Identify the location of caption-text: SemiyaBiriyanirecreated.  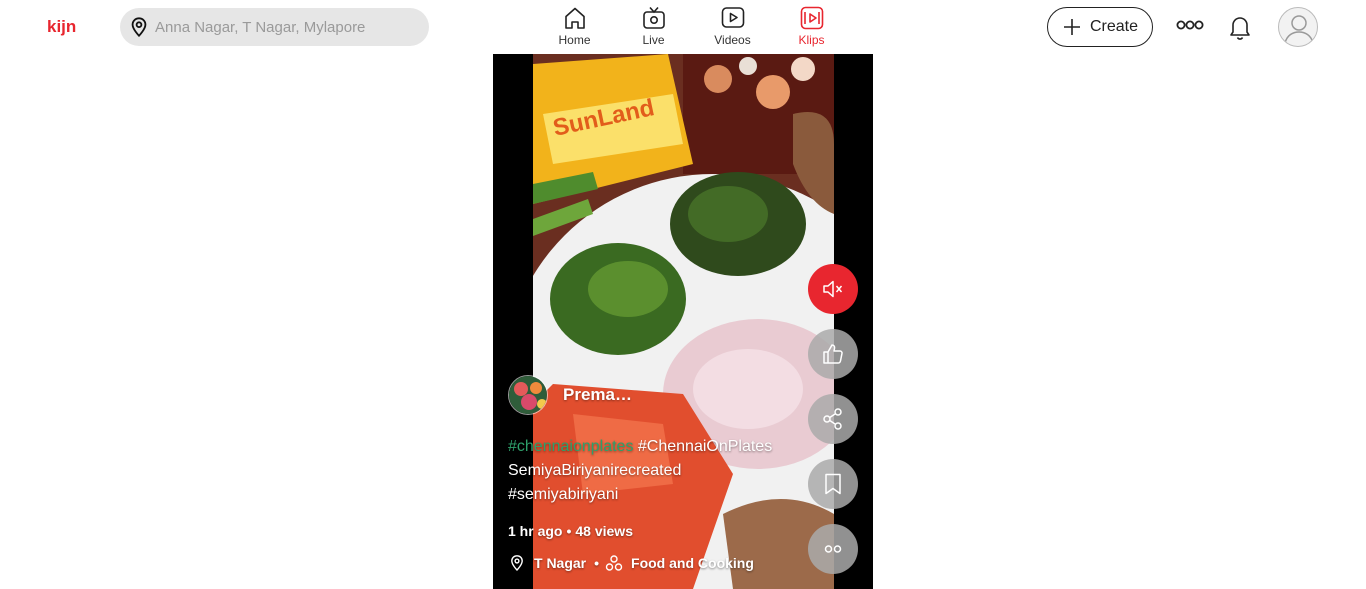
(595, 470).